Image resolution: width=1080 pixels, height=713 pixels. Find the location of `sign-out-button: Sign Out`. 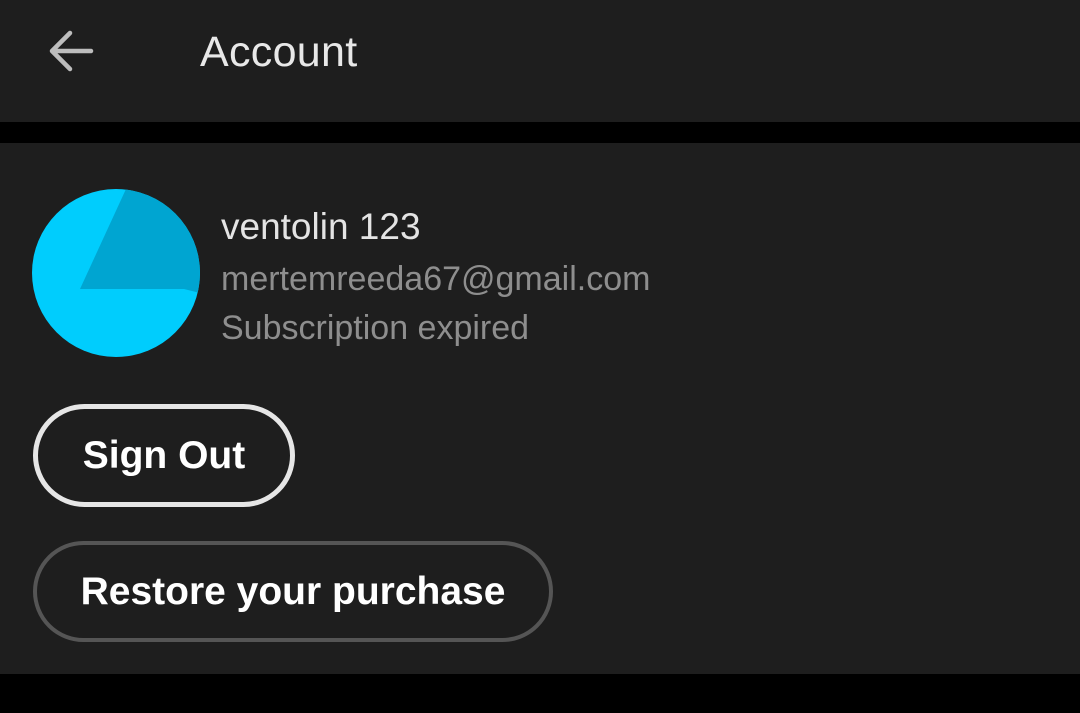

sign-out-button: Sign Out is located at coordinates (164, 455).